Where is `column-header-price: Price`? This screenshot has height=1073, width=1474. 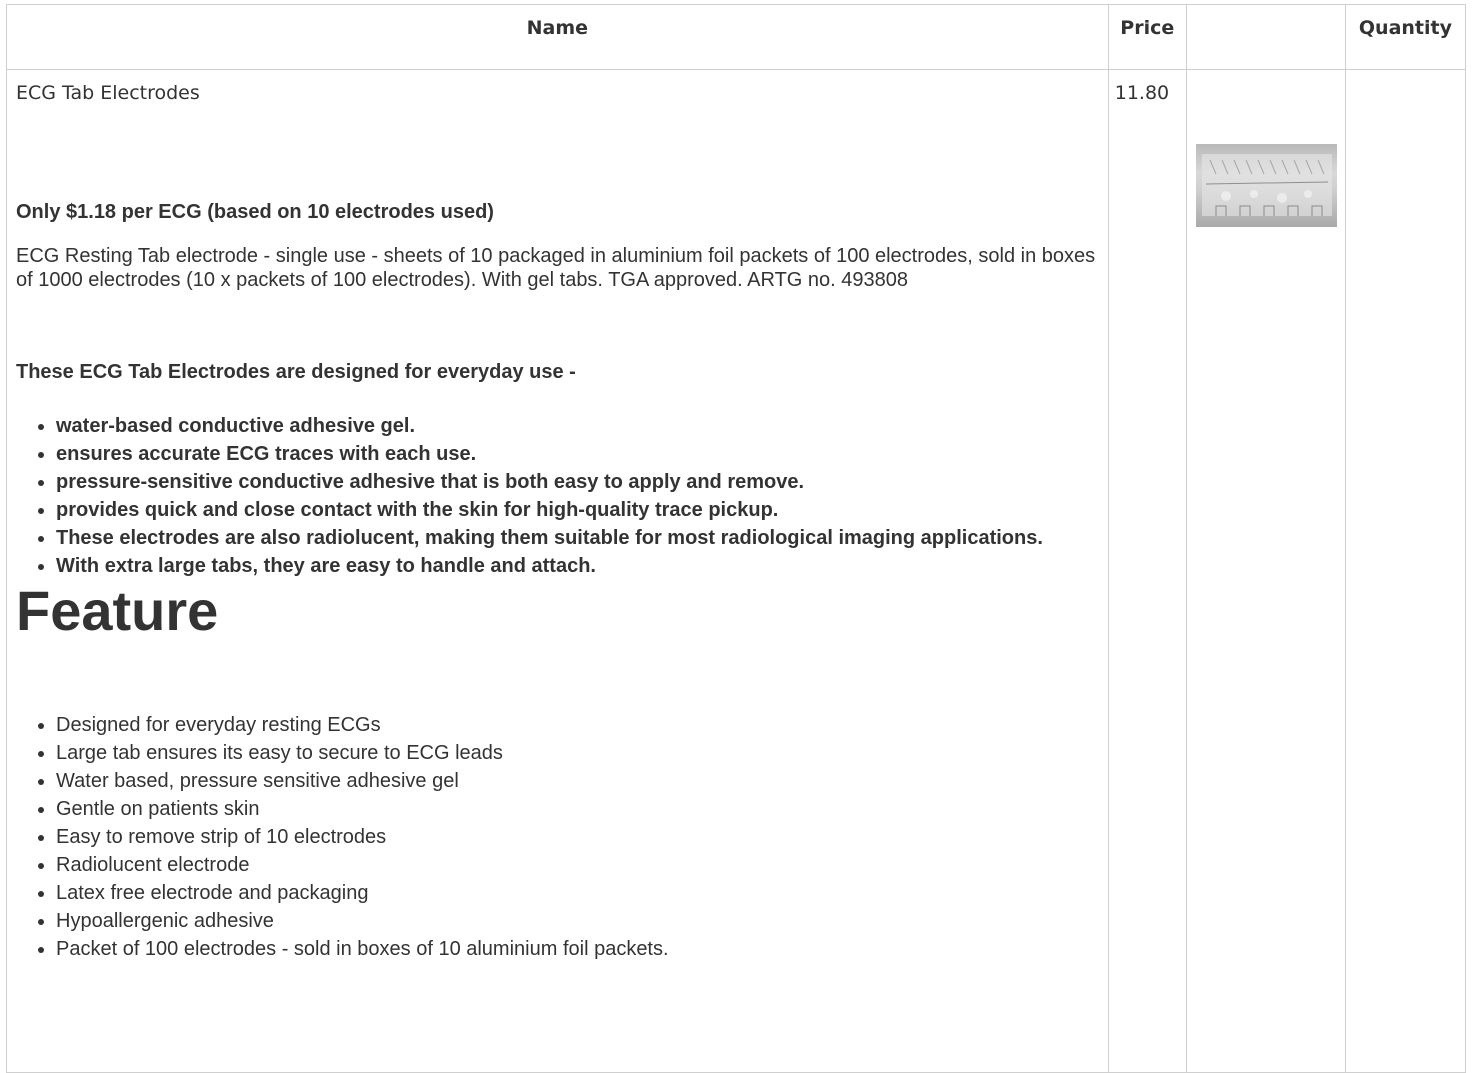 column-header-price: Price is located at coordinates (1147, 37).